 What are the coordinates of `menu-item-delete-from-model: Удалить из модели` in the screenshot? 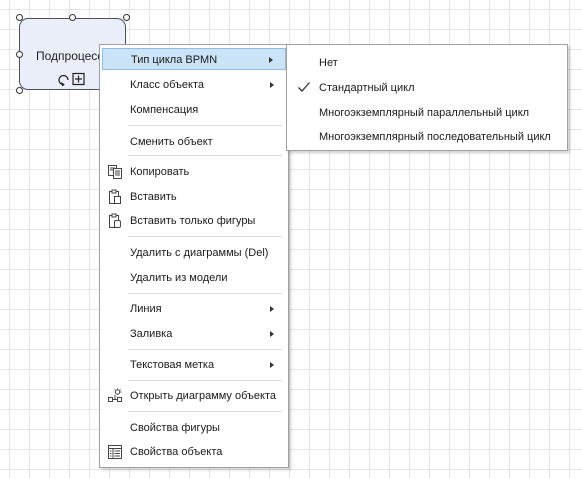 It's located at (194, 278).